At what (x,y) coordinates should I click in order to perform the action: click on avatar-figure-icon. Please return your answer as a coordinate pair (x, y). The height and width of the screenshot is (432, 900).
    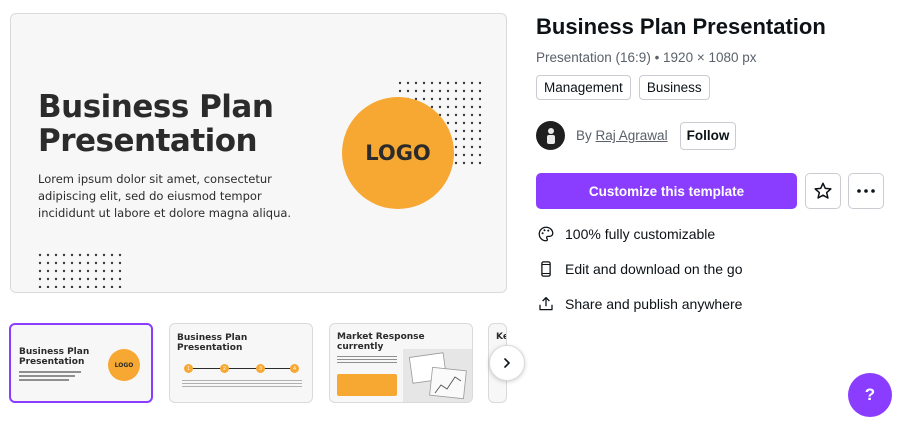
    Looking at the image, I should click on (550, 135).